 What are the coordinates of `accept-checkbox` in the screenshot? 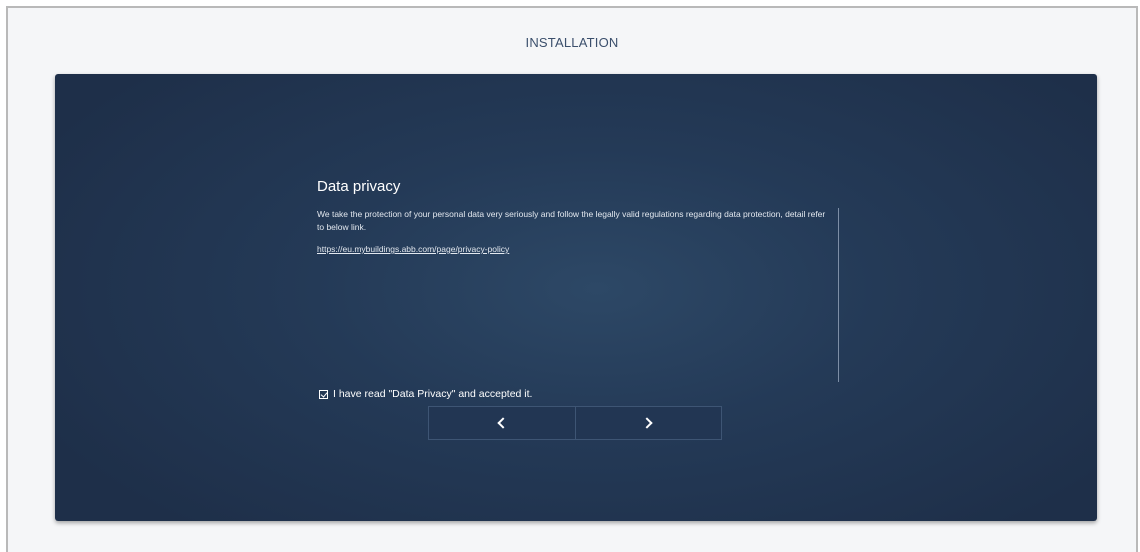 It's located at (323, 394).